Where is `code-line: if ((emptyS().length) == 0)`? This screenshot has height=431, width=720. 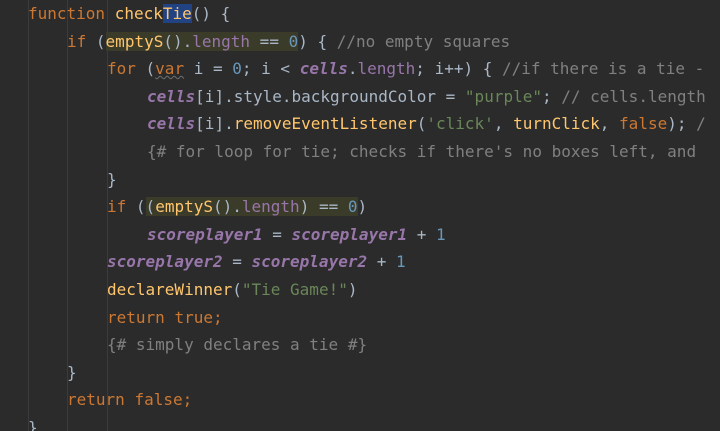 code-line: if ((emptyS().length) == 0) is located at coordinates (237, 207).